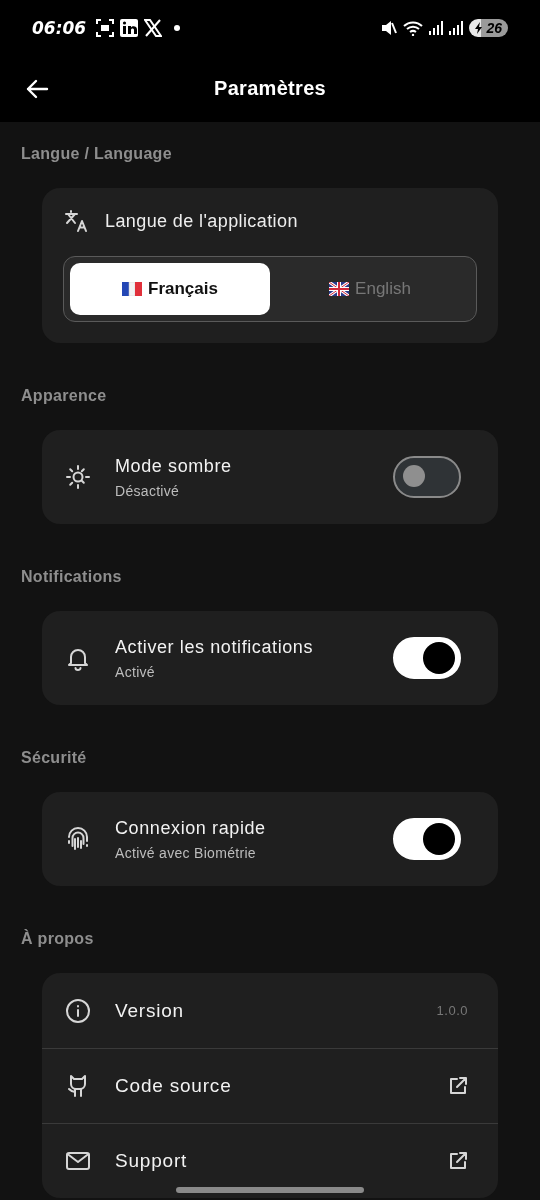 The image size is (540, 1200). What do you see at coordinates (129, 27) in the screenshot?
I see `app-icon` at bounding box center [129, 27].